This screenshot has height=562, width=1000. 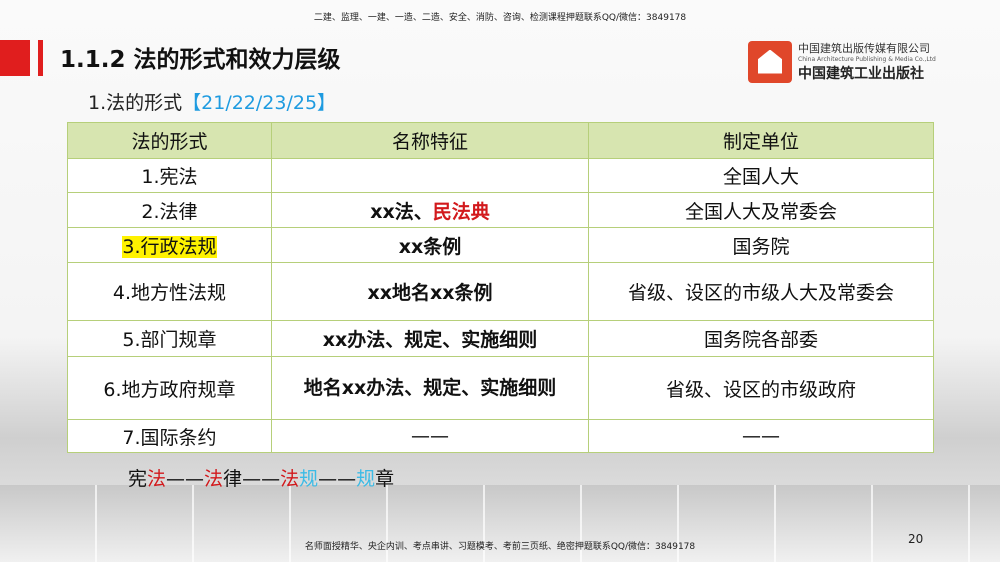 What do you see at coordinates (861, 74) in the screenshot?
I see `logo-brand: 中国建筑工业出版社` at bounding box center [861, 74].